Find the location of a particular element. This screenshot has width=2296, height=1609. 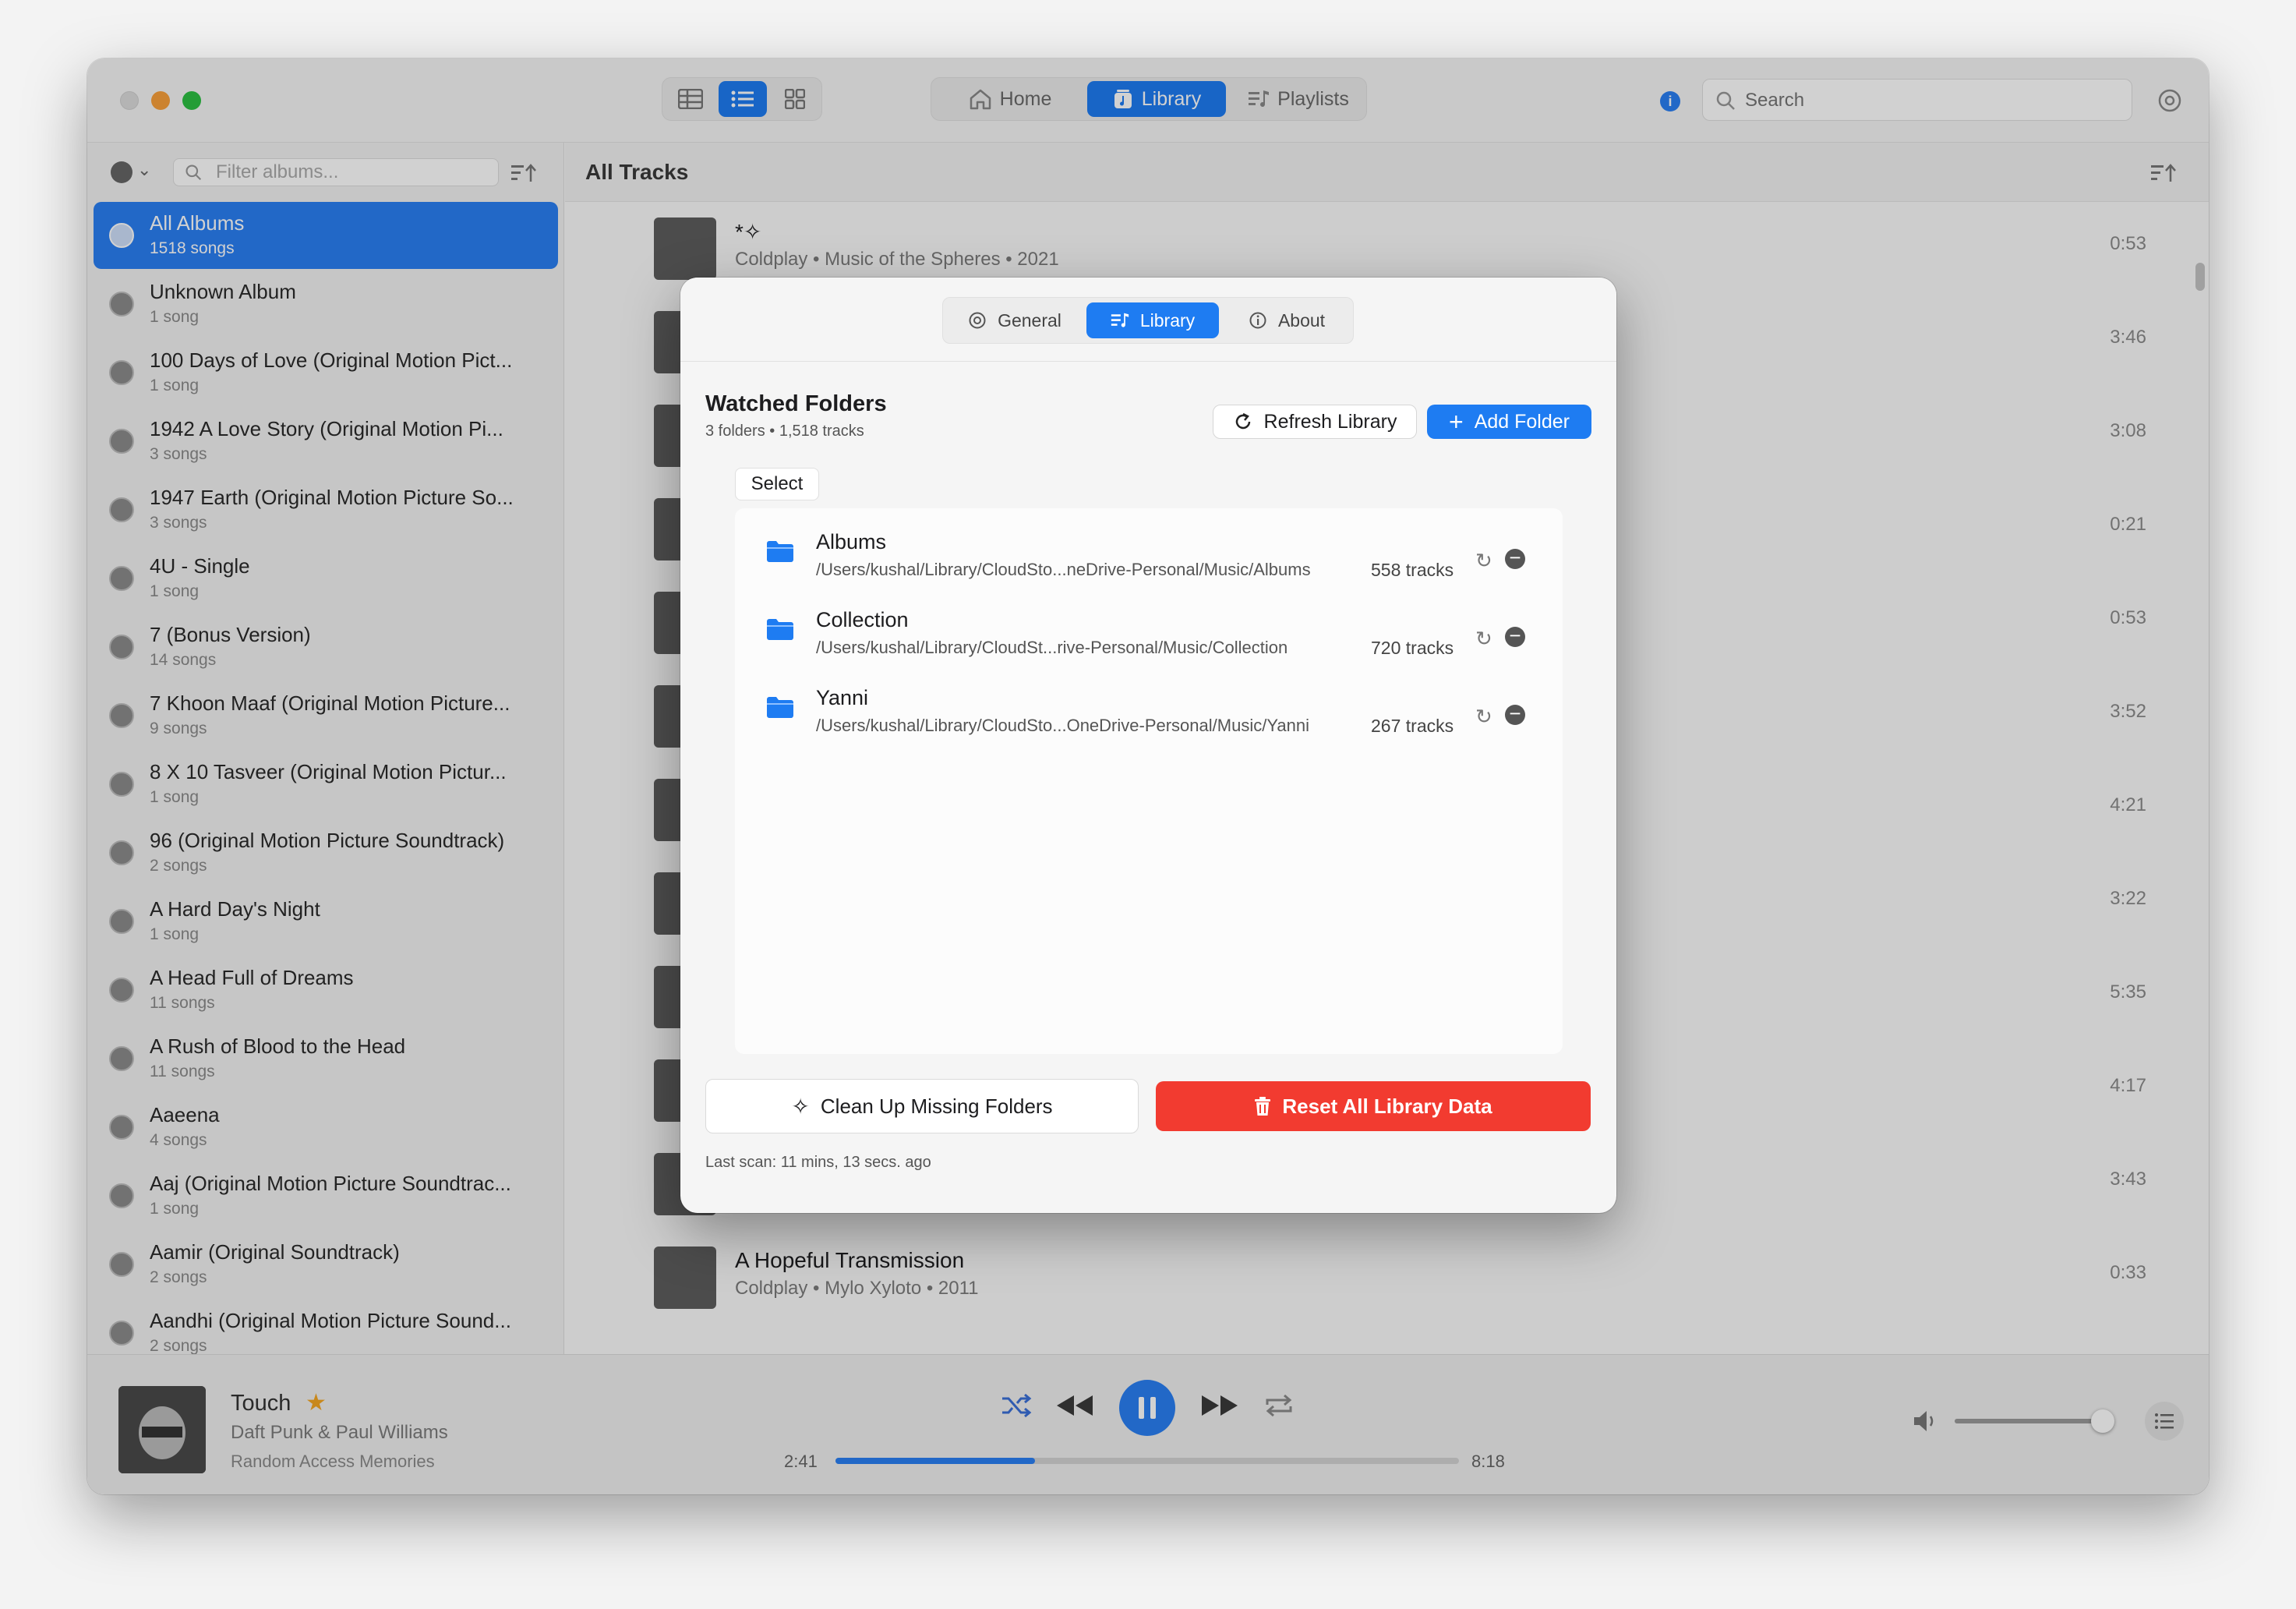

watched-folders-summary: 3 folders • 1,518 tracks is located at coordinates (785, 431).